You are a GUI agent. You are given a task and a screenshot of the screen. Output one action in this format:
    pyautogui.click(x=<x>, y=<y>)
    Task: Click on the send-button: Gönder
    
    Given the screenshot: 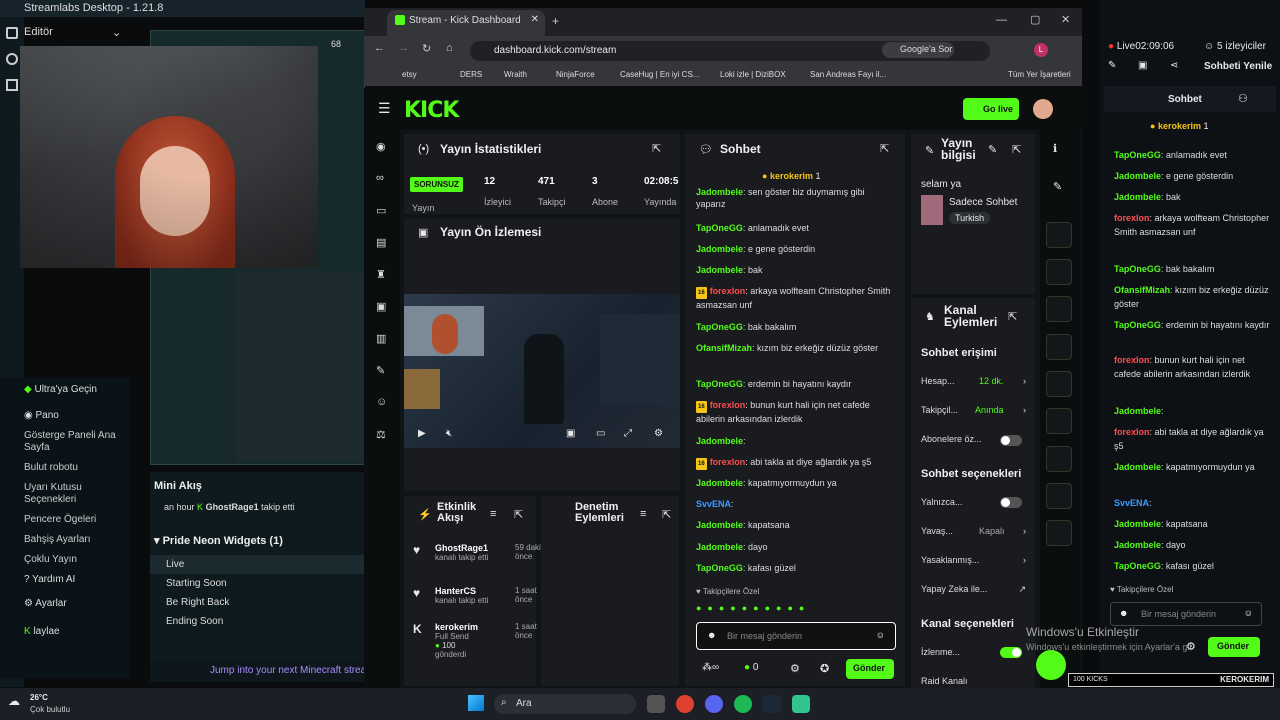 What is the action you would take?
    pyautogui.click(x=870, y=669)
    